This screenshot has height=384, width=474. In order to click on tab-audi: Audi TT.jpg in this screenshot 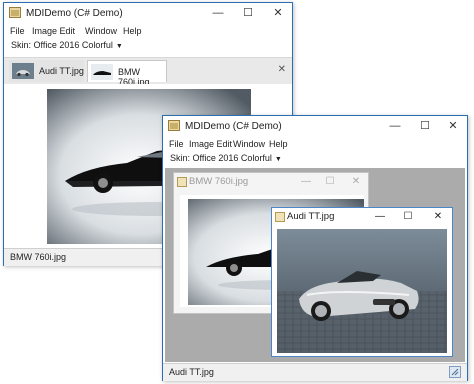, I will do `click(46, 71)`.